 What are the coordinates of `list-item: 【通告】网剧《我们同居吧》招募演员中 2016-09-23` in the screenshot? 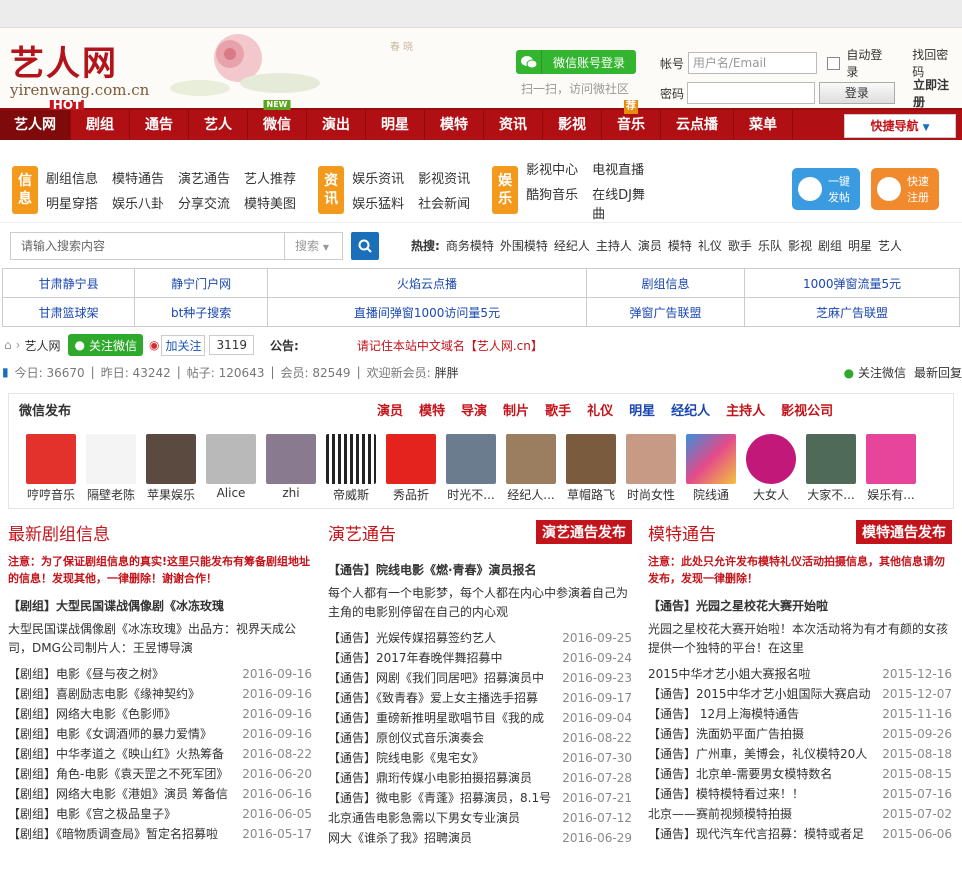 It's located at (480, 678).